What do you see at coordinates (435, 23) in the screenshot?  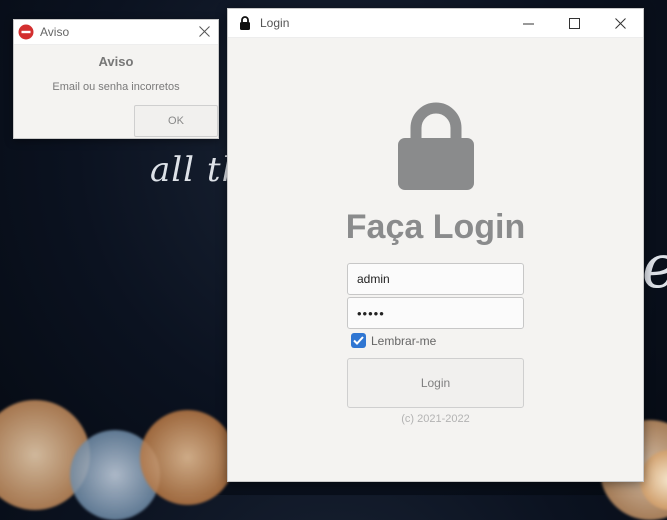 I see `login-titlebar: Login` at bounding box center [435, 23].